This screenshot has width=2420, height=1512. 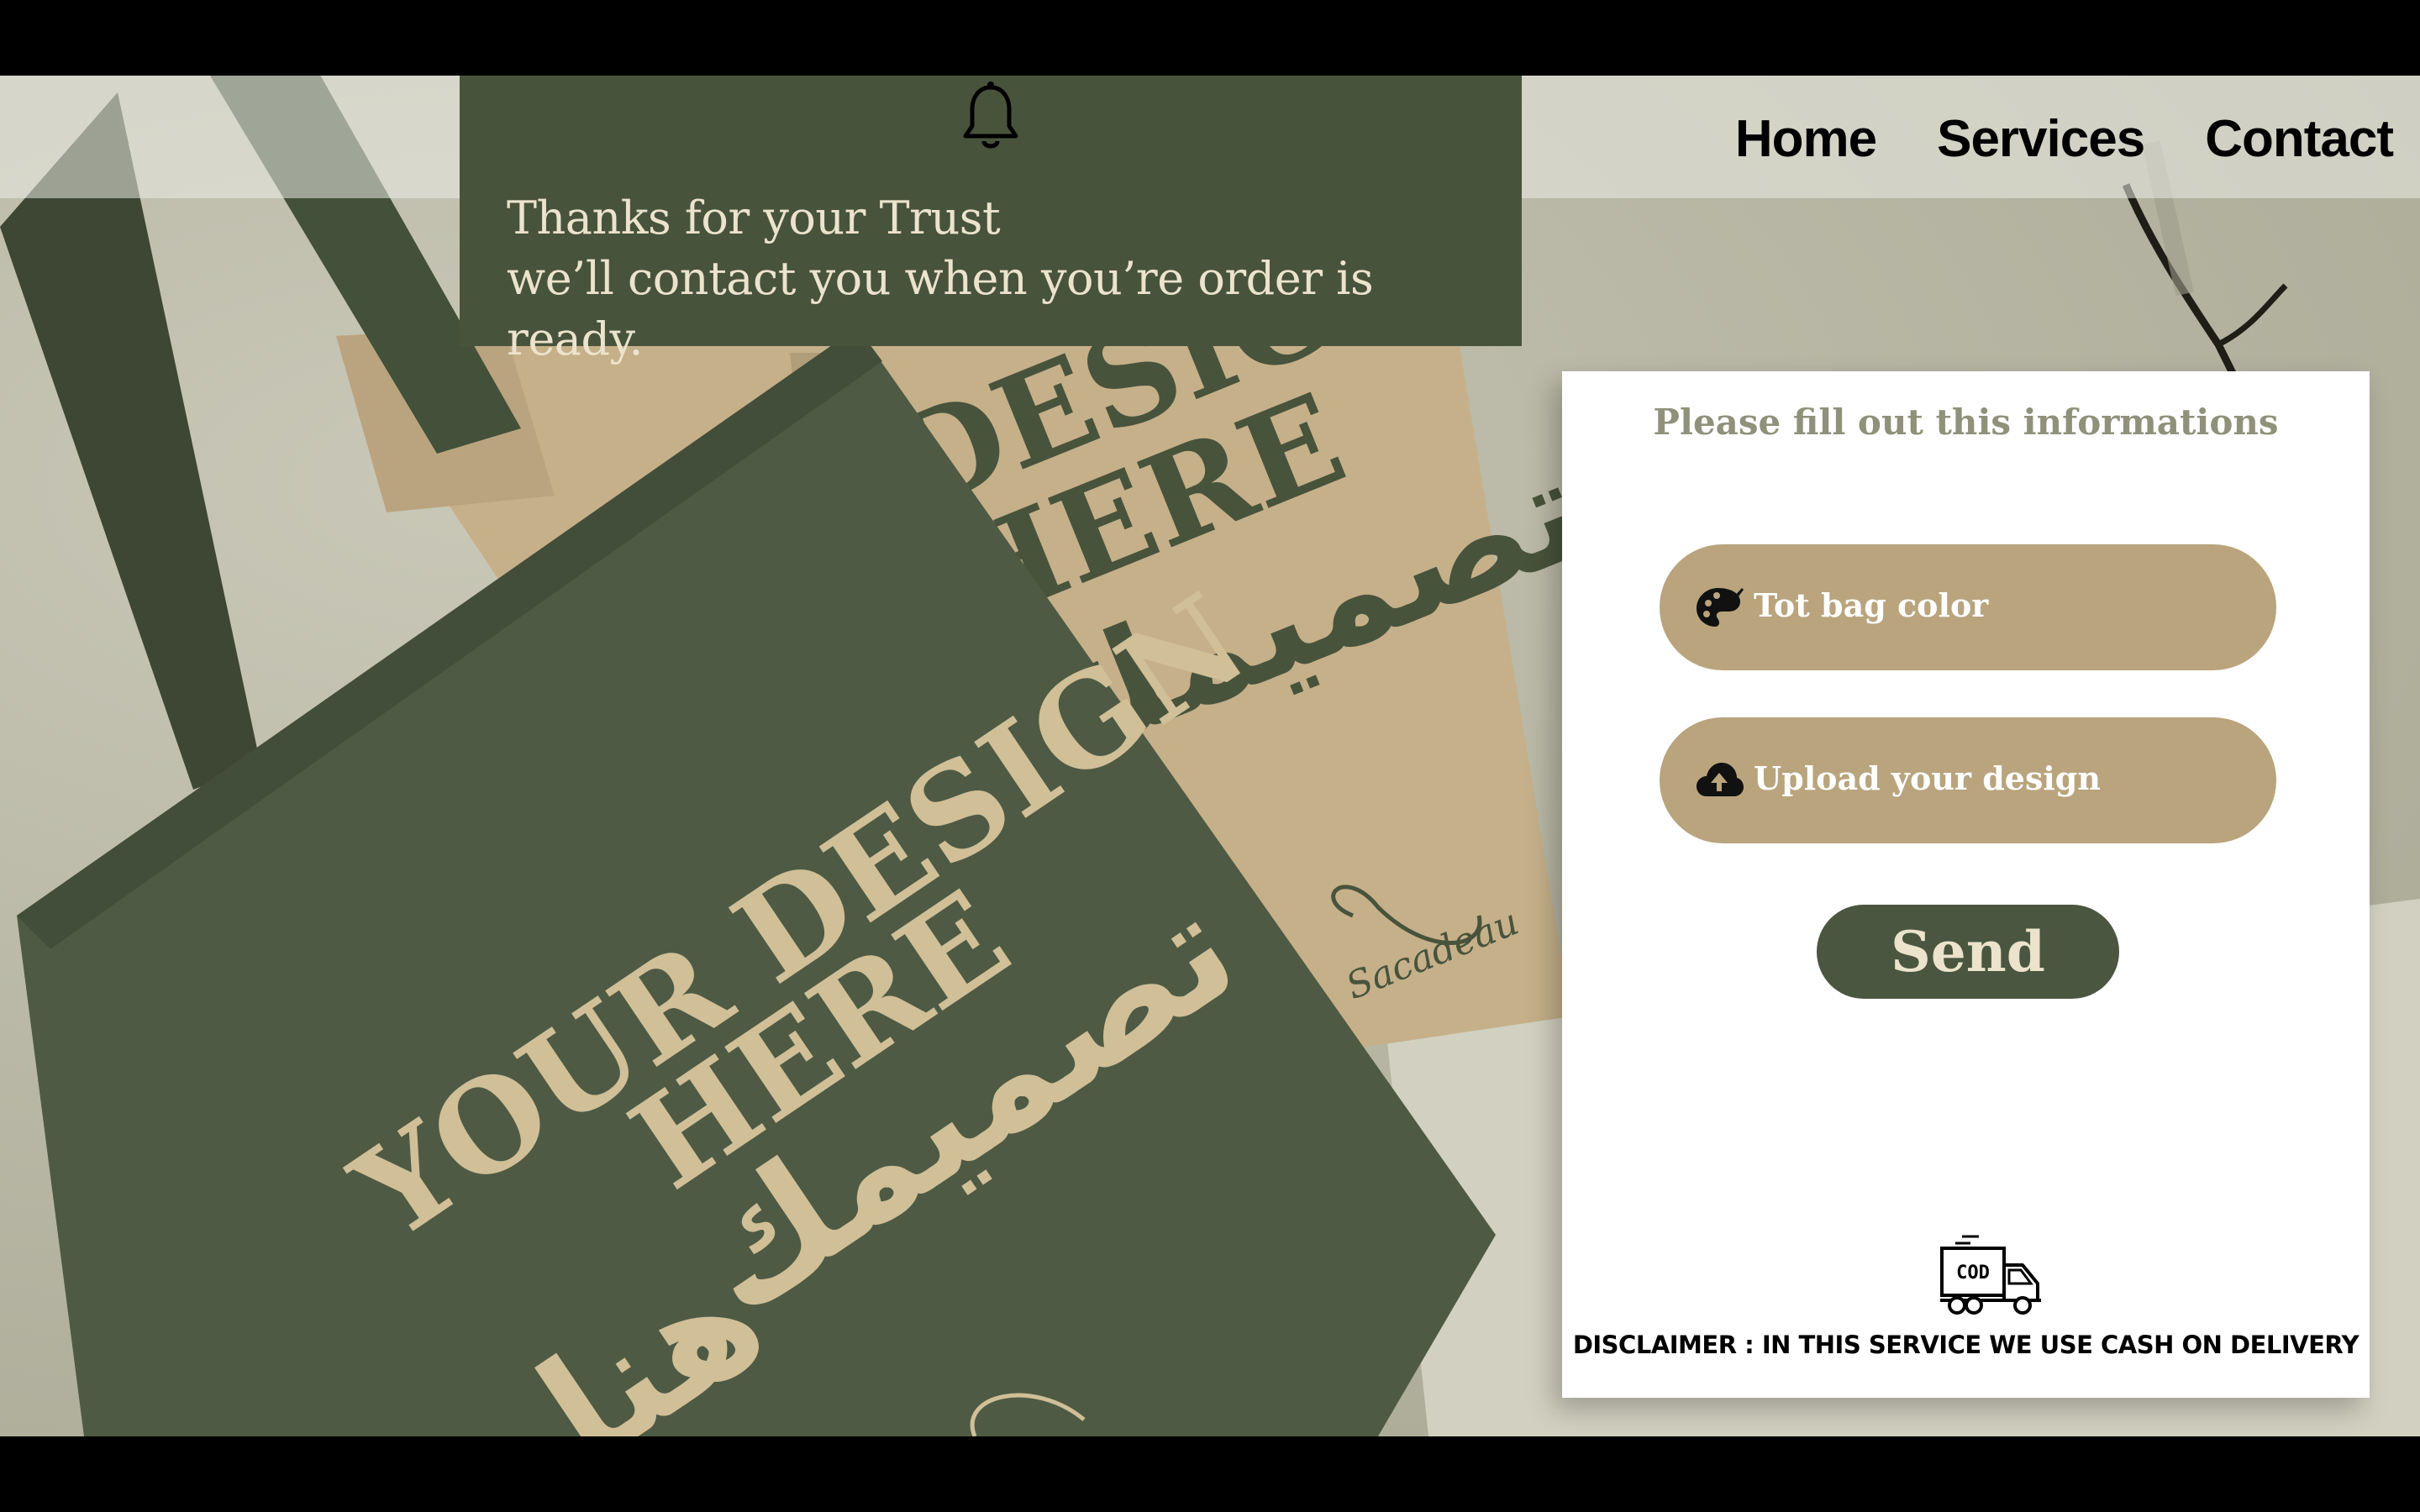 What do you see at coordinates (1973, 1273) in the screenshot?
I see `cod-label: COD` at bounding box center [1973, 1273].